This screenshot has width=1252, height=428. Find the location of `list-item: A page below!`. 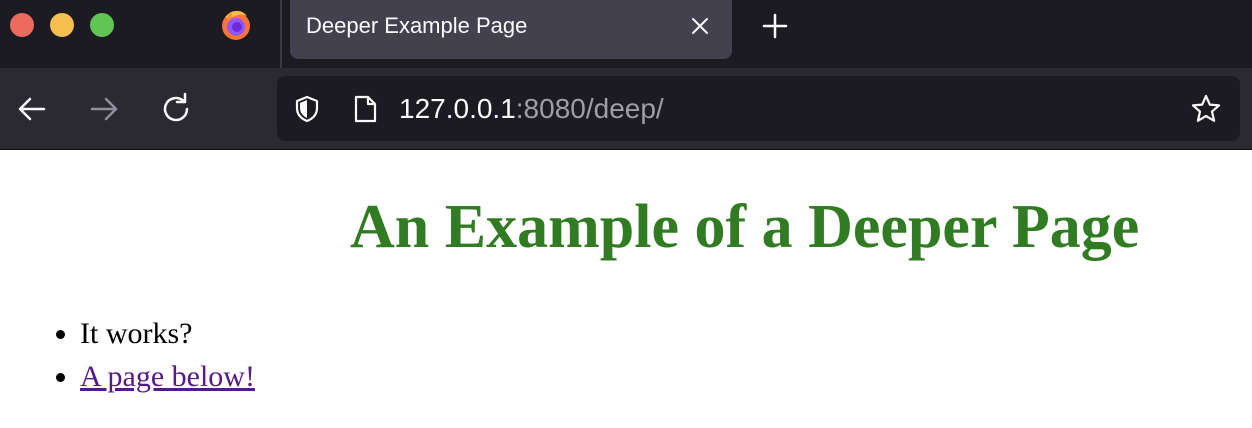

list-item: A page below! is located at coordinates (167, 376).